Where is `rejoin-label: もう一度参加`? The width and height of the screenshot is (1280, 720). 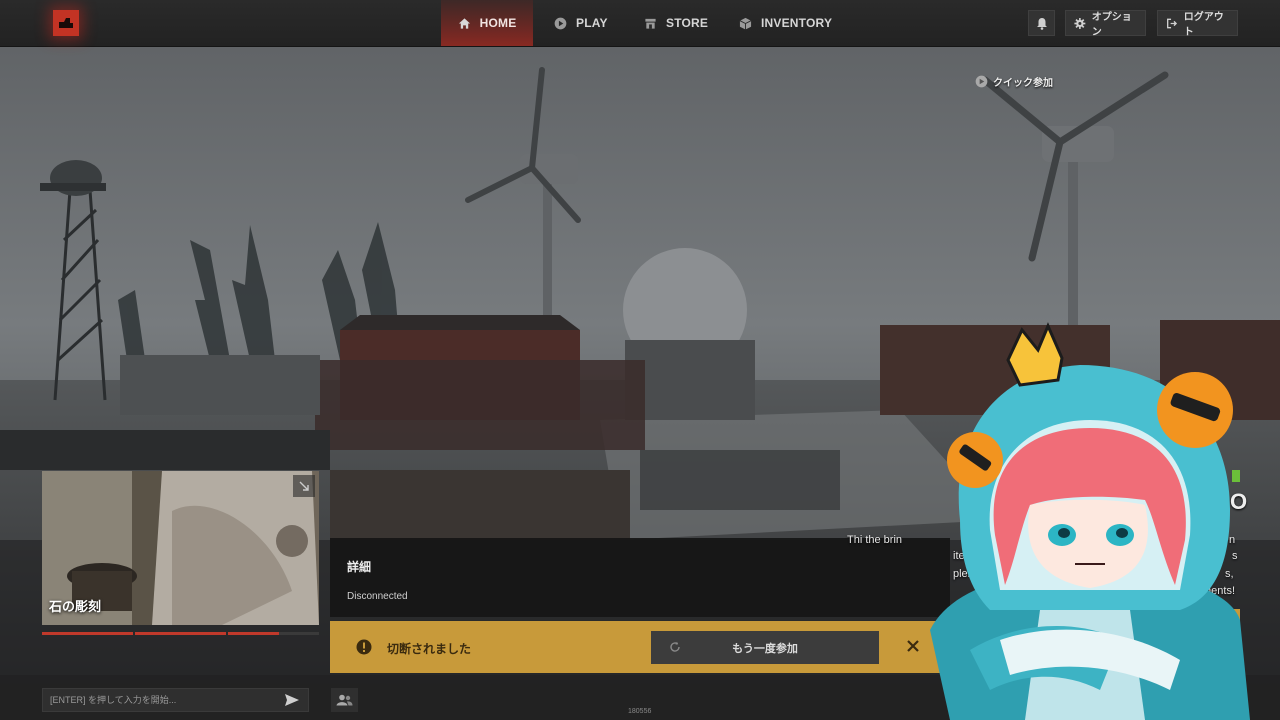 rejoin-label: もう一度参加 is located at coordinates (765, 648).